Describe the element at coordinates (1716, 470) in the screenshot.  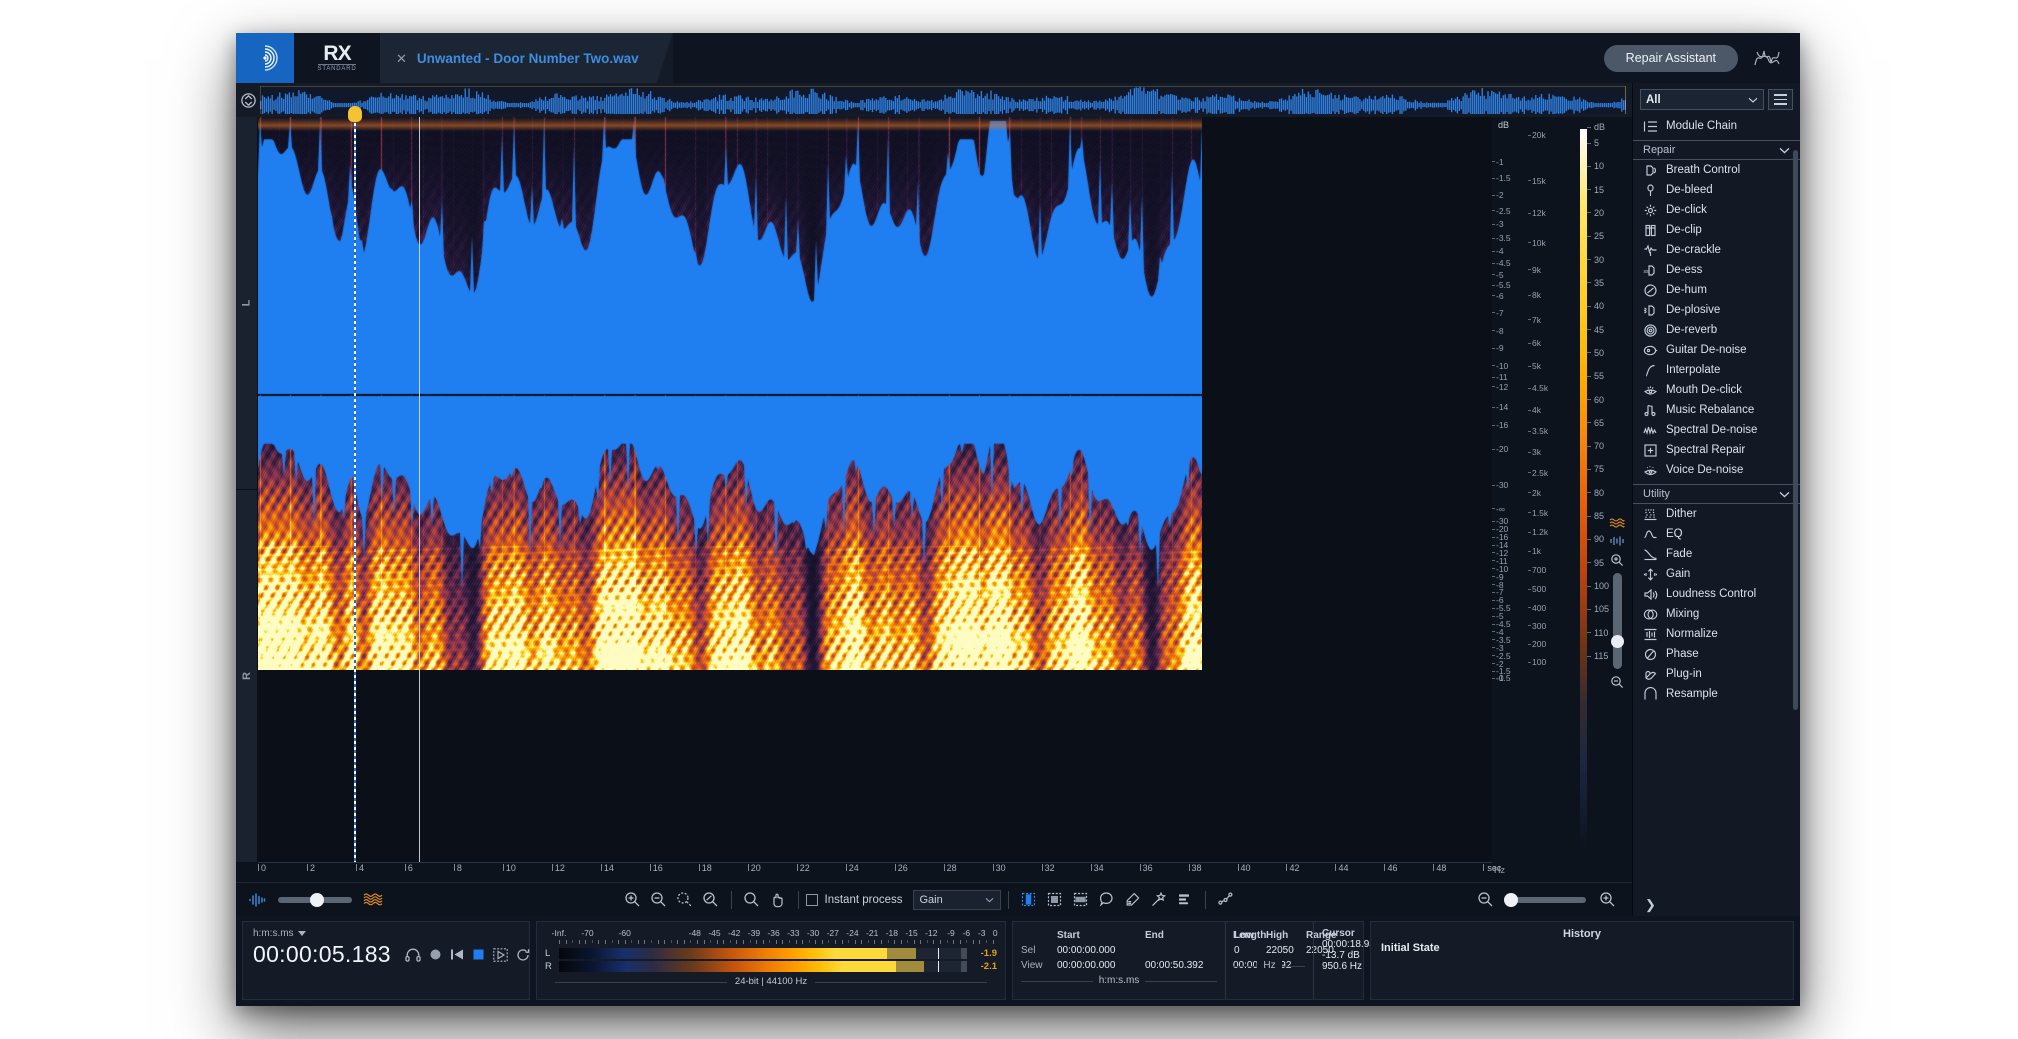
I see `sidebar-item-voice-de-noise: Voice De-noise` at that location.